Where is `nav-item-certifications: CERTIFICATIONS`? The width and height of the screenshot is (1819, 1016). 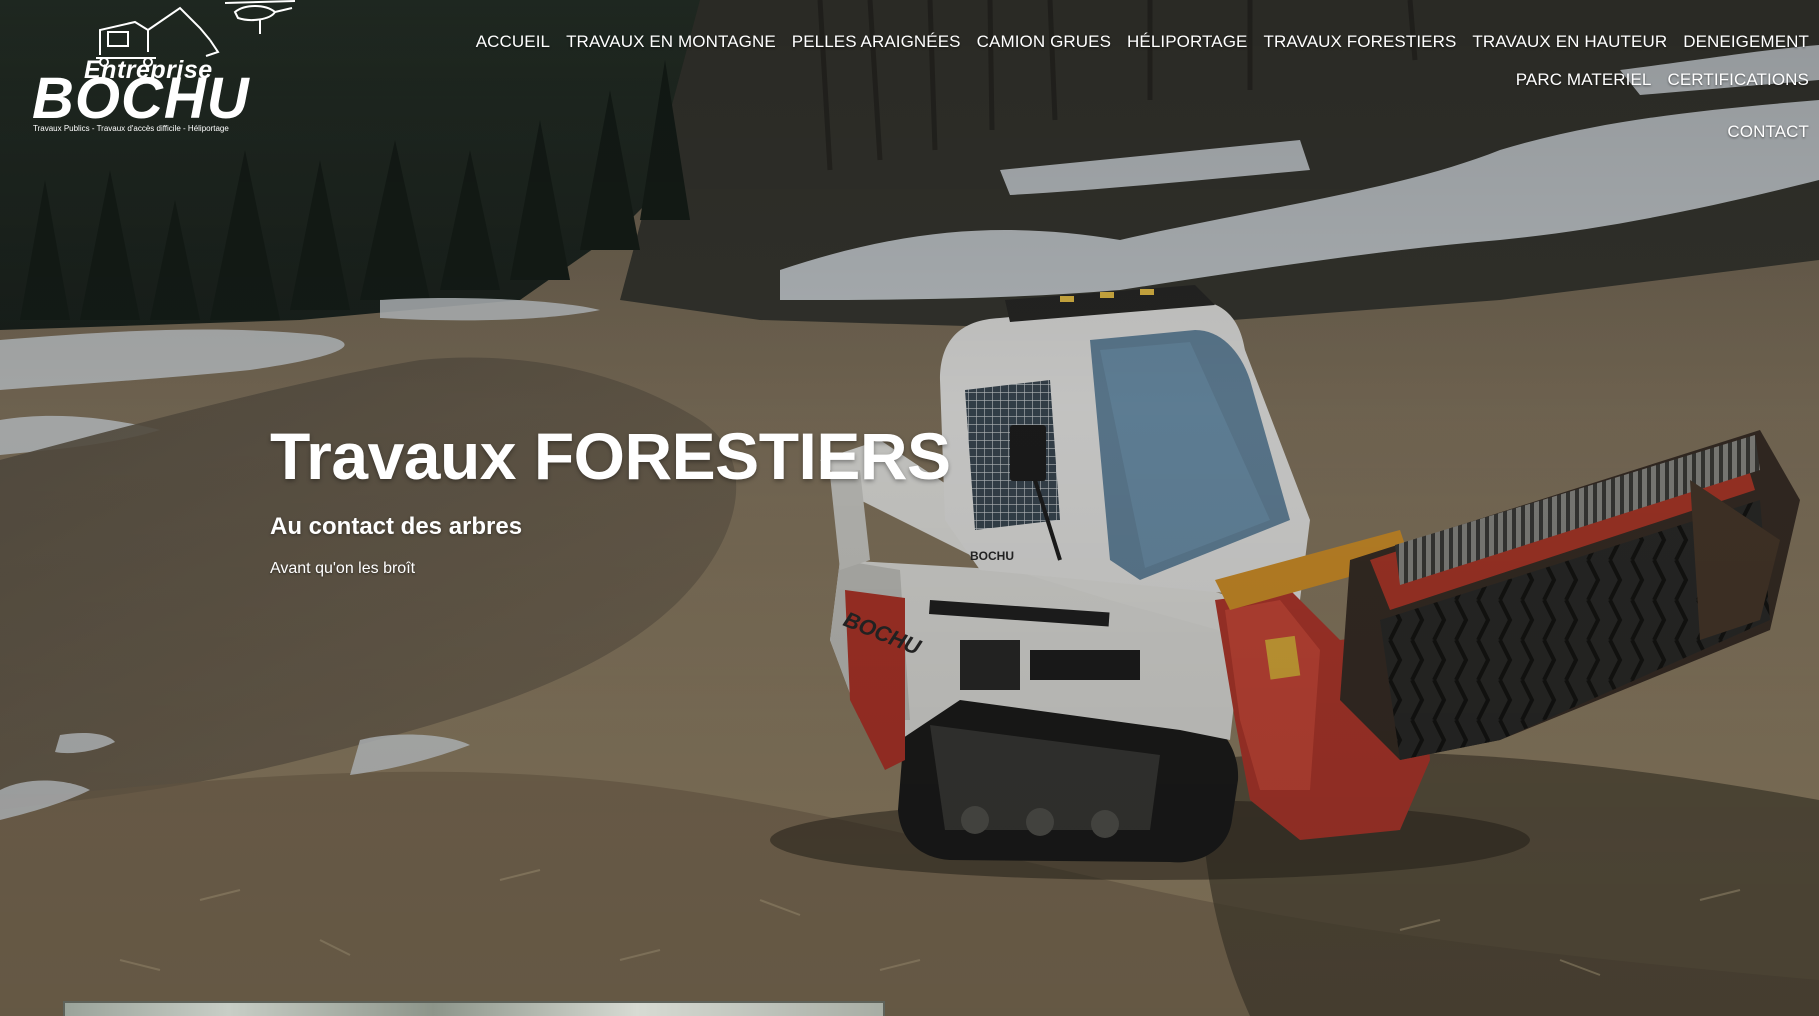
nav-item-certifications: CERTIFICATIONS is located at coordinates (1738, 80).